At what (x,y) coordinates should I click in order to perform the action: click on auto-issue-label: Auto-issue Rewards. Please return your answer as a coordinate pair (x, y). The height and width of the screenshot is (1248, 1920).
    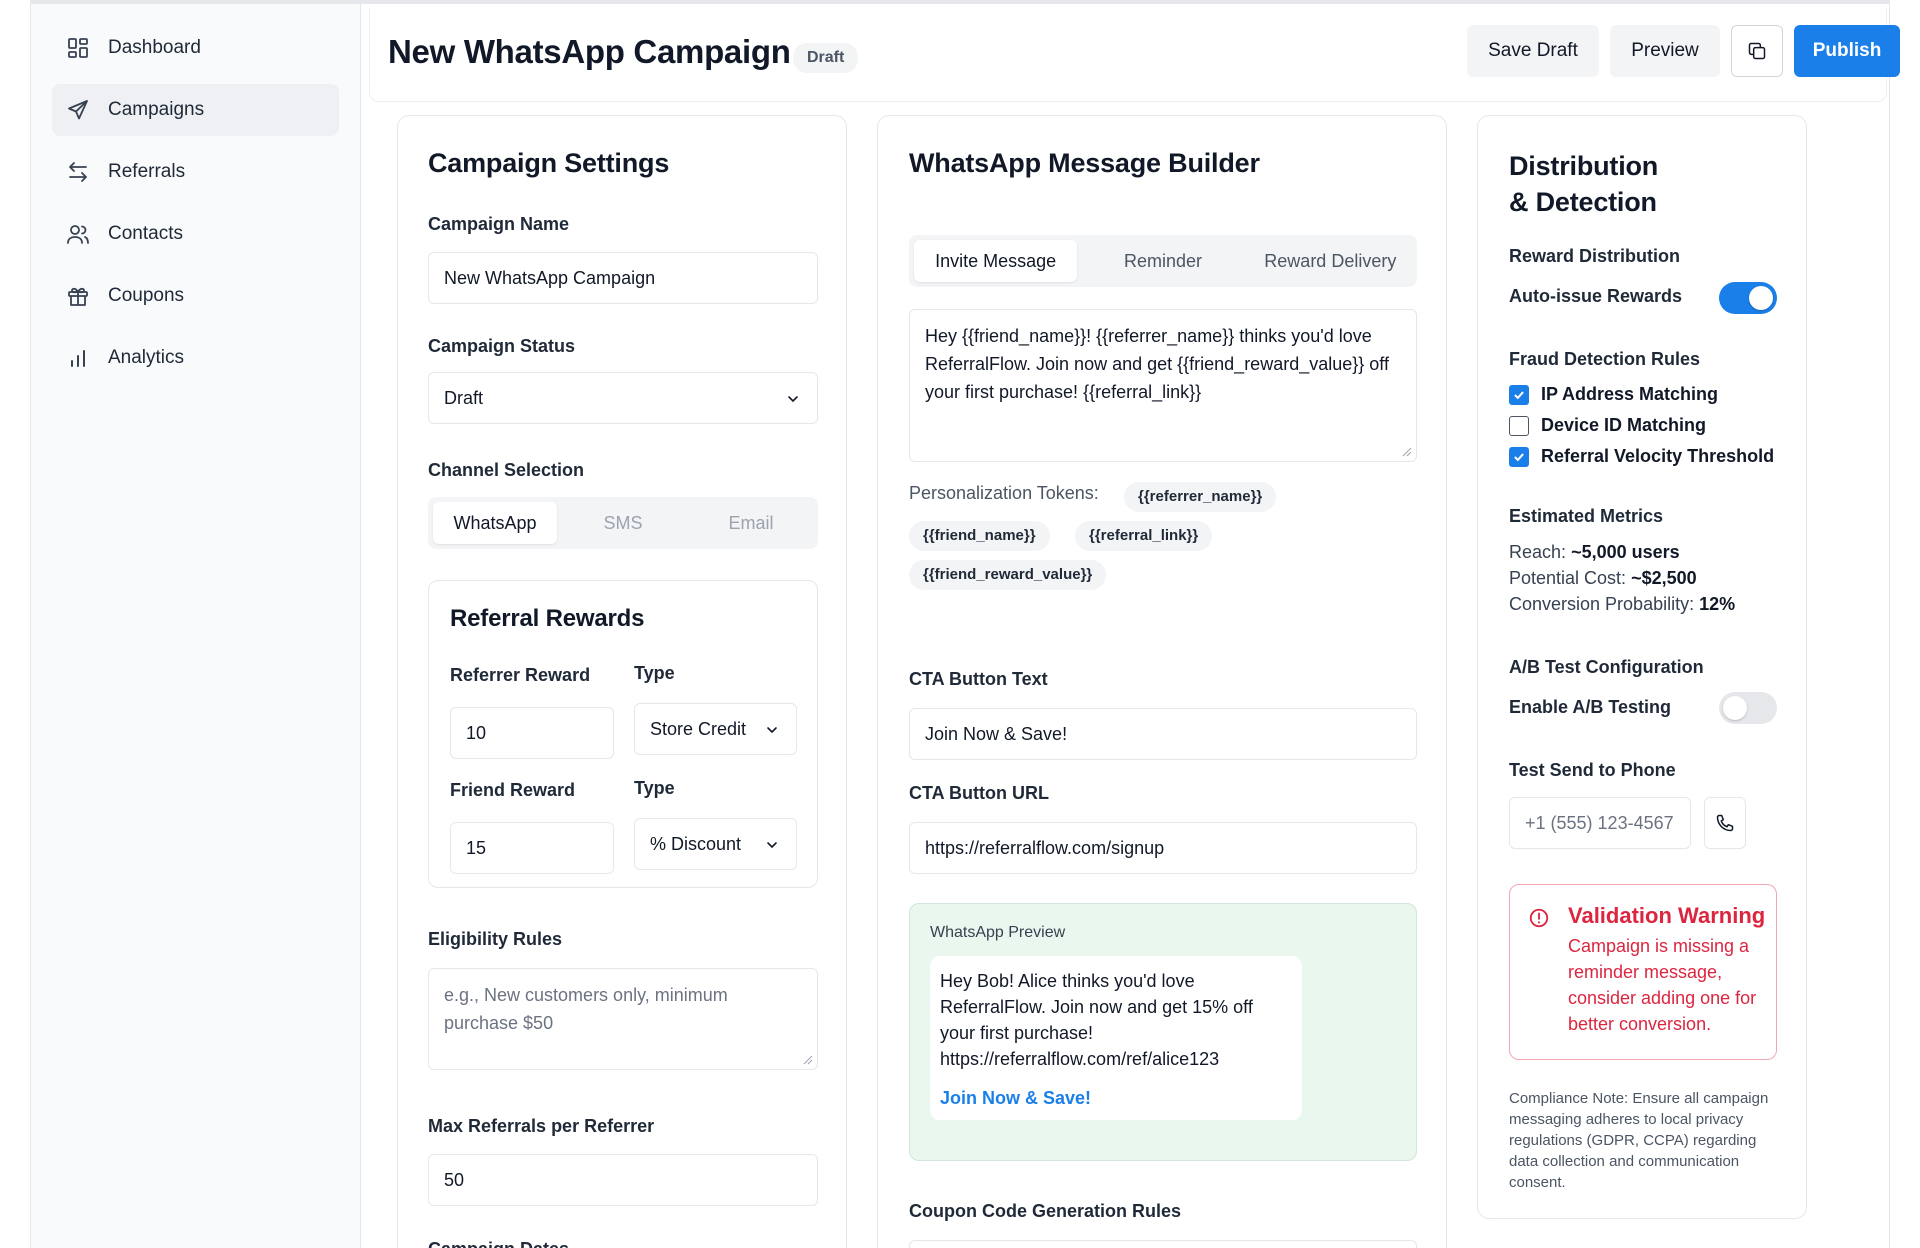
    Looking at the image, I should click on (1596, 296).